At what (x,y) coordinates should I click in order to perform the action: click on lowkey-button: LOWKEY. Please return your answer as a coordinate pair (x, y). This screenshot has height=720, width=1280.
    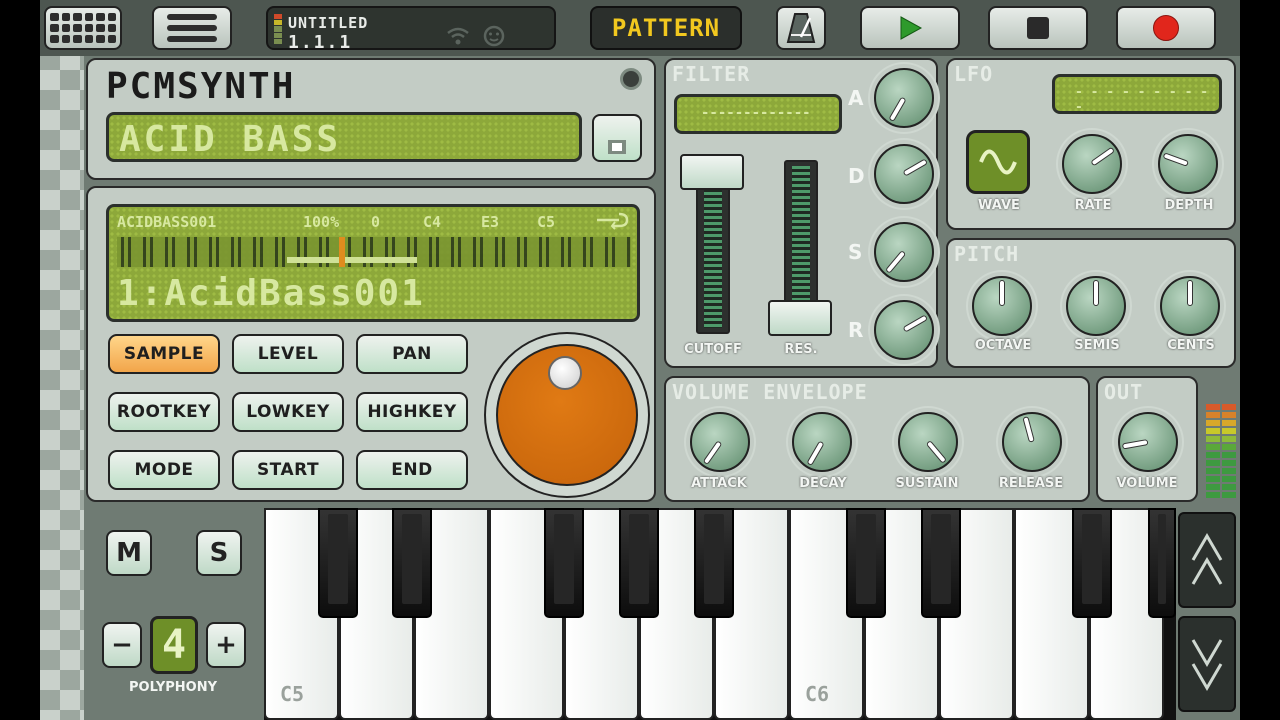
    Looking at the image, I should click on (288, 412).